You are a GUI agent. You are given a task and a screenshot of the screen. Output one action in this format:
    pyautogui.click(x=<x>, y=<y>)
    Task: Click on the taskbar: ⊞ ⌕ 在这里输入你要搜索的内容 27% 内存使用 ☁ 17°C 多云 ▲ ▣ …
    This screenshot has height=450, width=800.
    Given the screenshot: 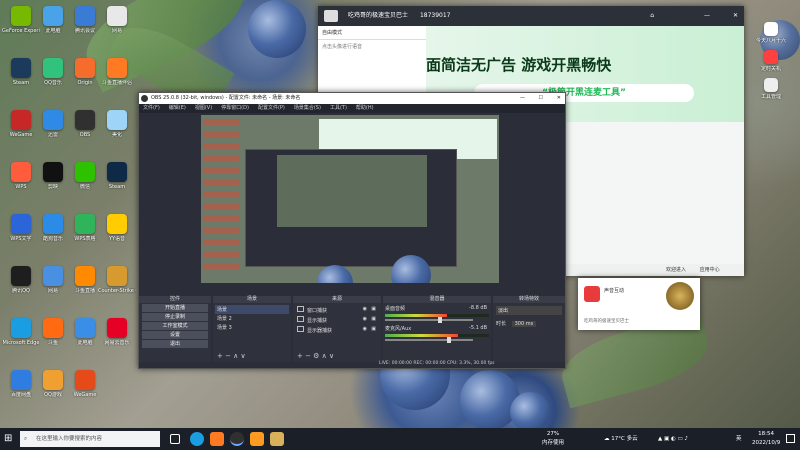 What is the action you would take?
    pyautogui.click(x=400, y=439)
    